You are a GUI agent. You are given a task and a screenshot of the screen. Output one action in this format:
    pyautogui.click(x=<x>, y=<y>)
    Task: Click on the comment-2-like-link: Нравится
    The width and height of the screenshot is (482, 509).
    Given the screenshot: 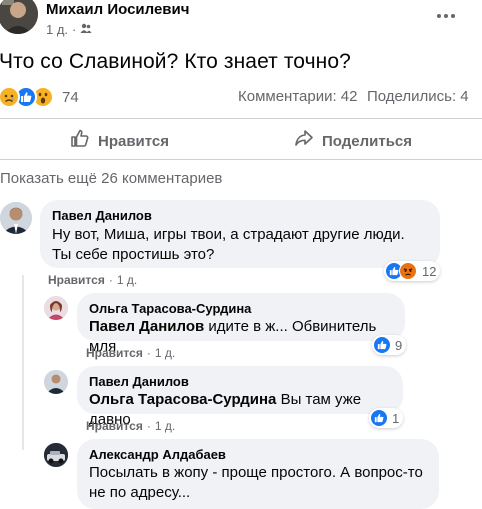 What is the action you would take?
    pyautogui.click(x=114, y=353)
    